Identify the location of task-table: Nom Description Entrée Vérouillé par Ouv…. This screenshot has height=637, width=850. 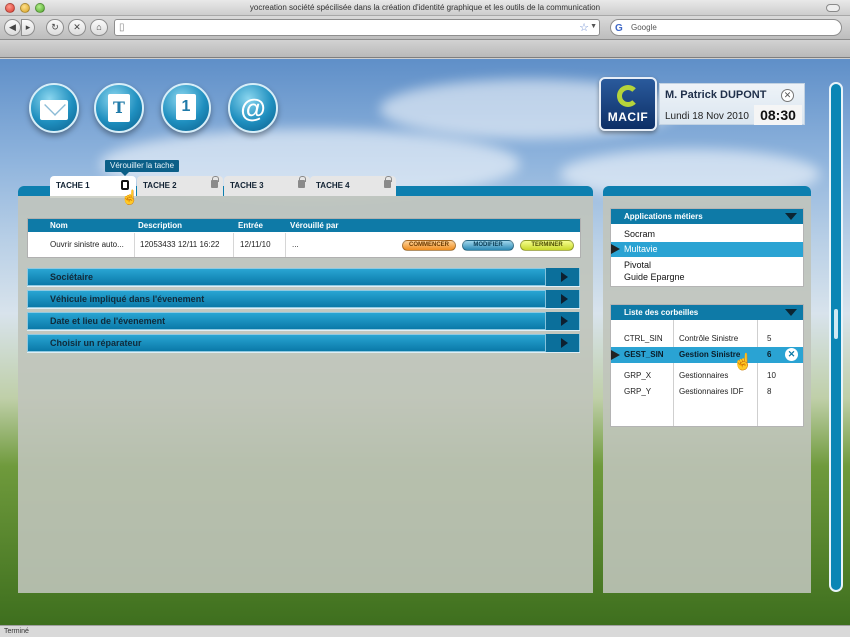
(304, 238).